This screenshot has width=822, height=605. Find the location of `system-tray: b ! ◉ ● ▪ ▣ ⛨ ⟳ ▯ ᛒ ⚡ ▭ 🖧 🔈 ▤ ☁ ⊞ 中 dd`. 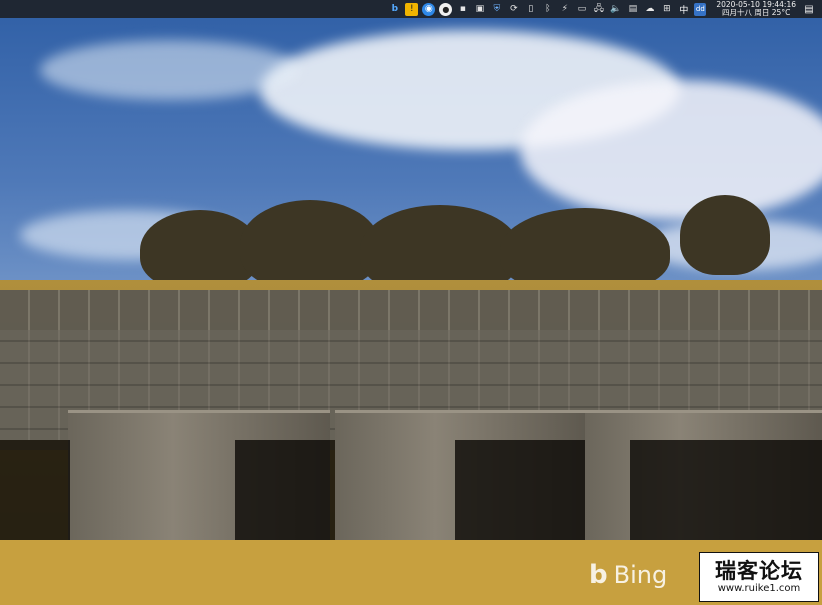

system-tray: b ! ◉ ● ▪ ▣ ⛨ ⟳ ▯ ᛒ ⚡ ▭ 🖧 🔈 ▤ ☁ ⊞ 中 dd is located at coordinates (549, 9).